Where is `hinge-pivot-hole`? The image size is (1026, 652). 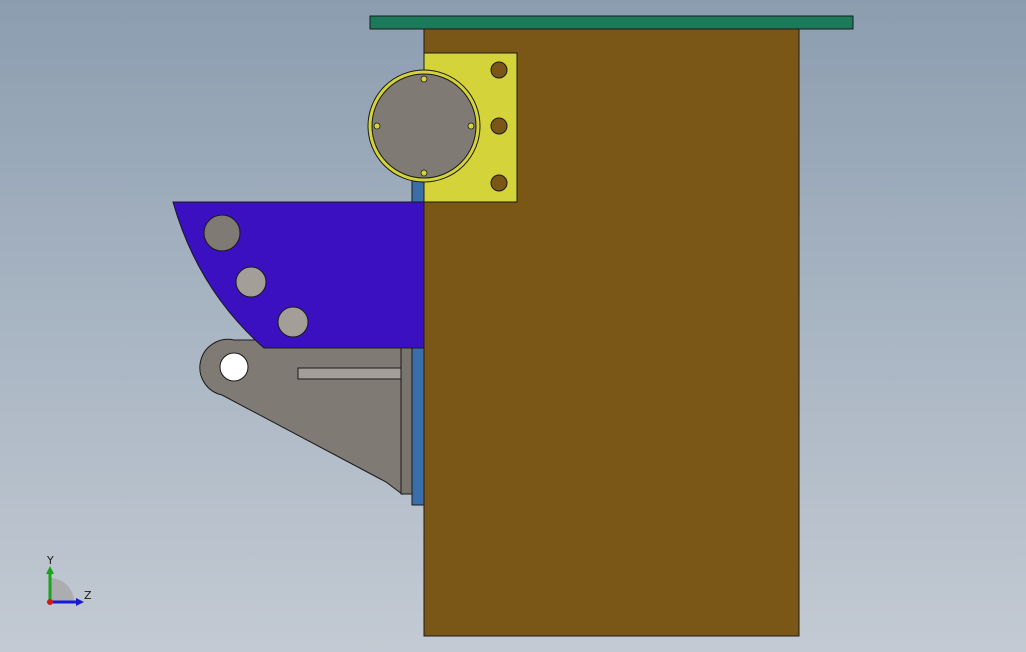 hinge-pivot-hole is located at coordinates (234, 367).